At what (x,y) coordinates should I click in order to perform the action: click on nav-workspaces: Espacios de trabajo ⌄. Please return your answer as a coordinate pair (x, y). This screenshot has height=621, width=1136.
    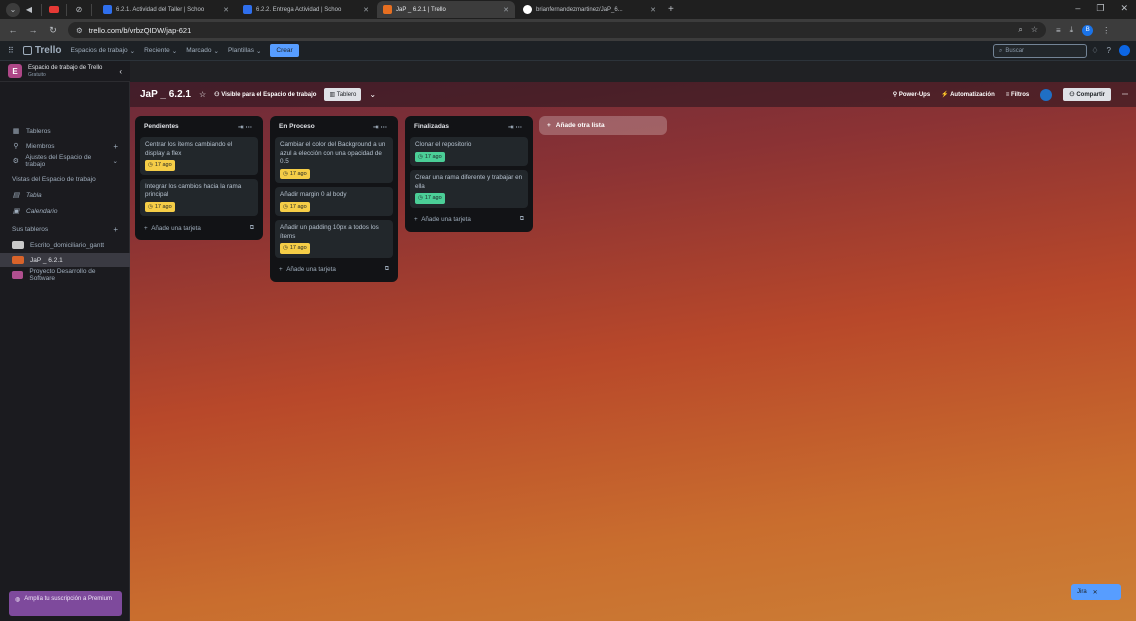
    Looking at the image, I should click on (103, 51).